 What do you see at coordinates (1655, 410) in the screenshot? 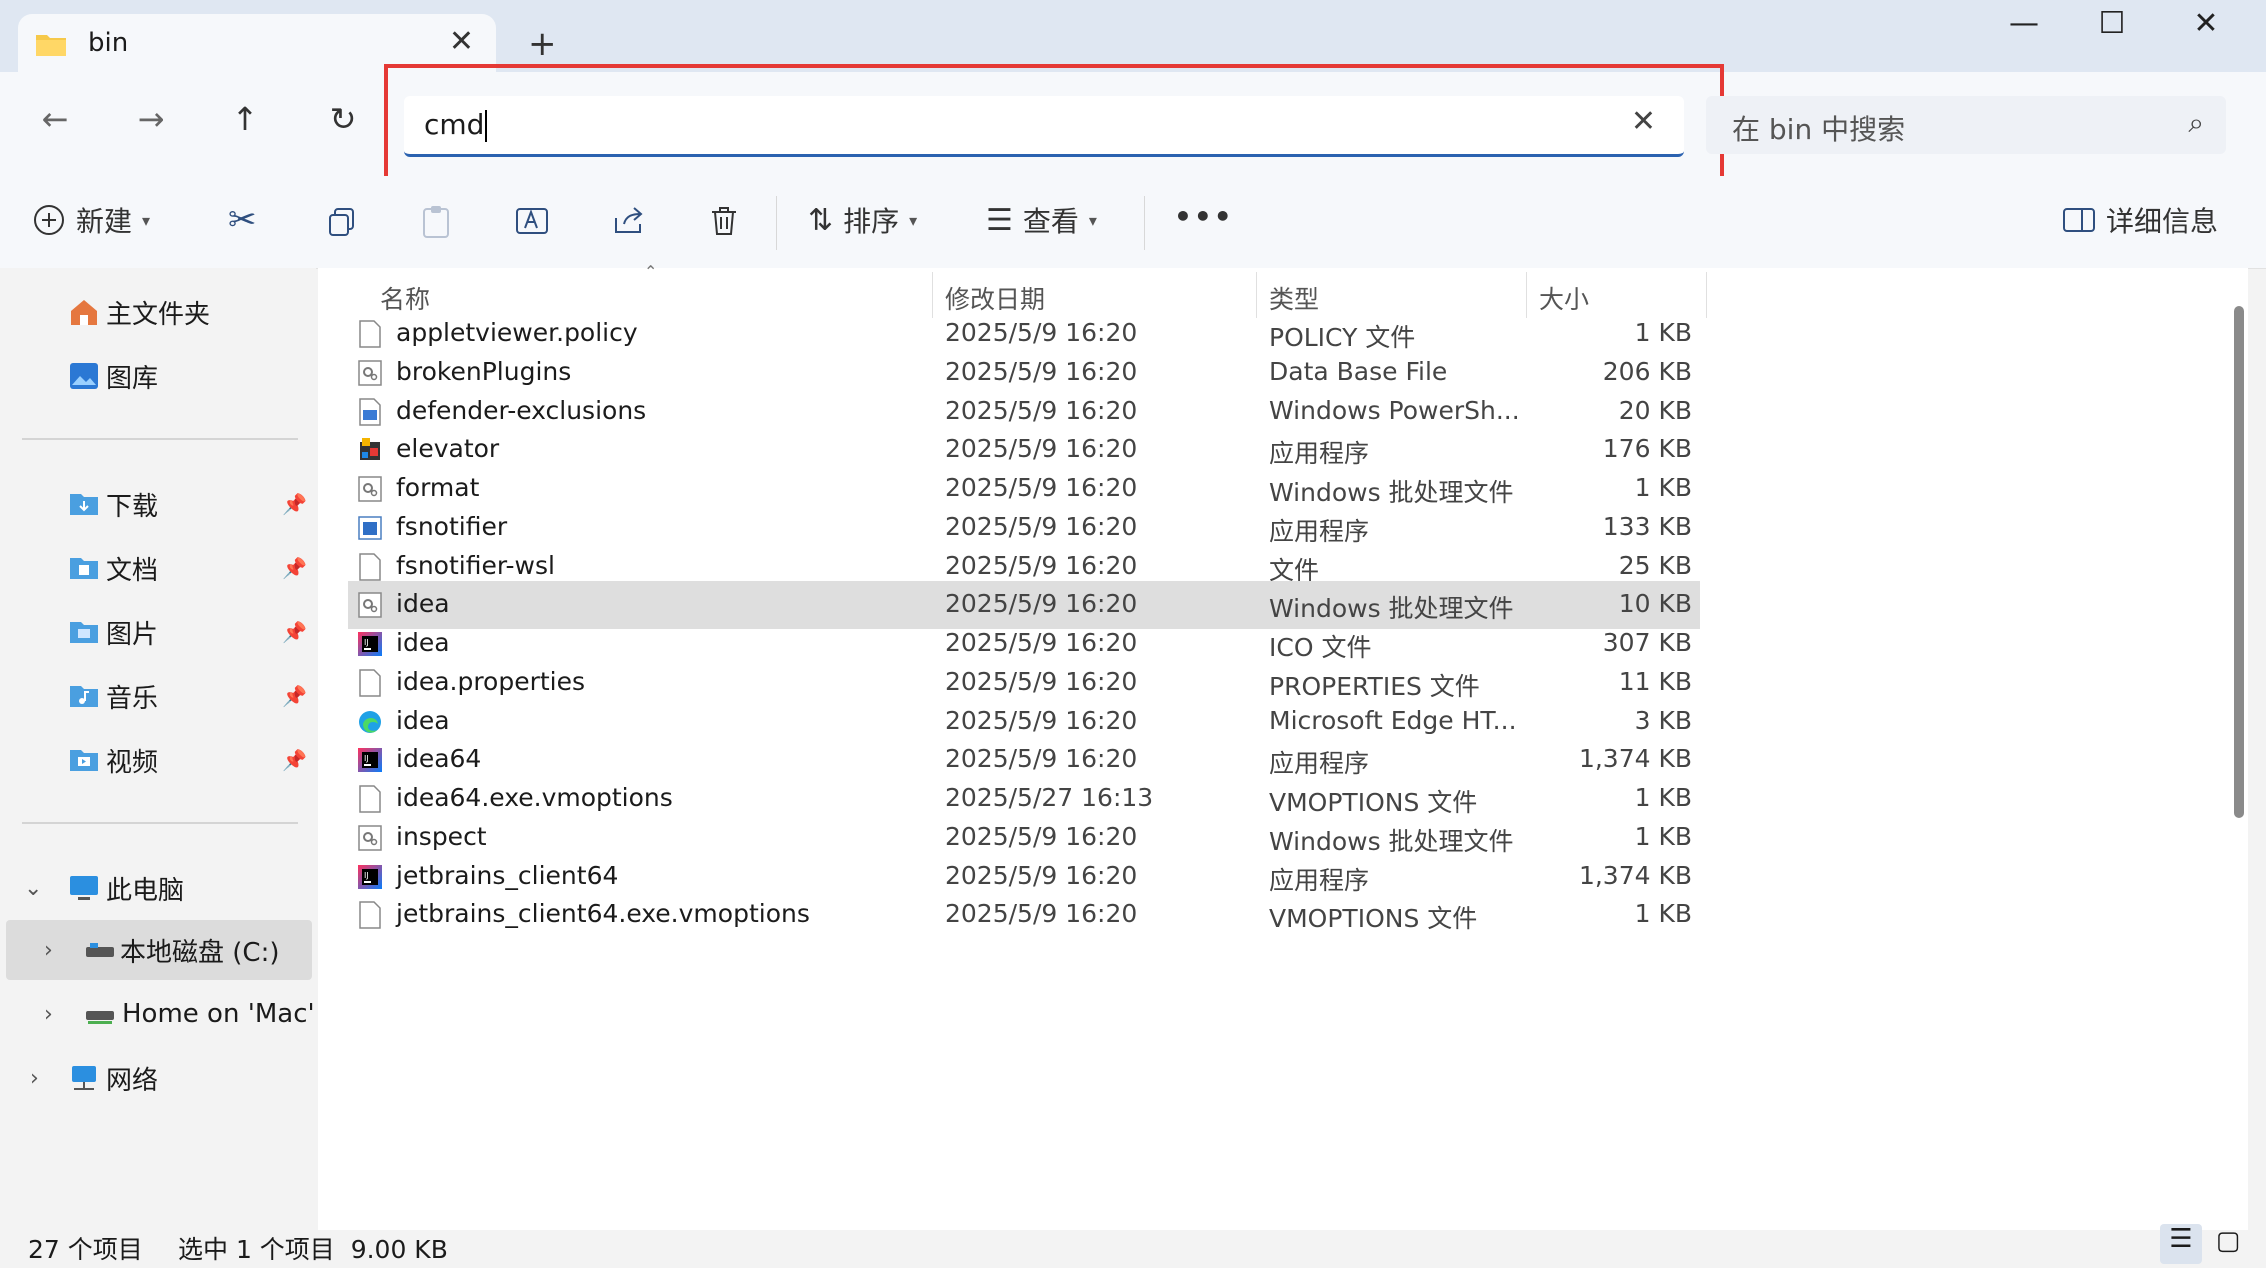
I see `file-size: 20 KB` at bounding box center [1655, 410].